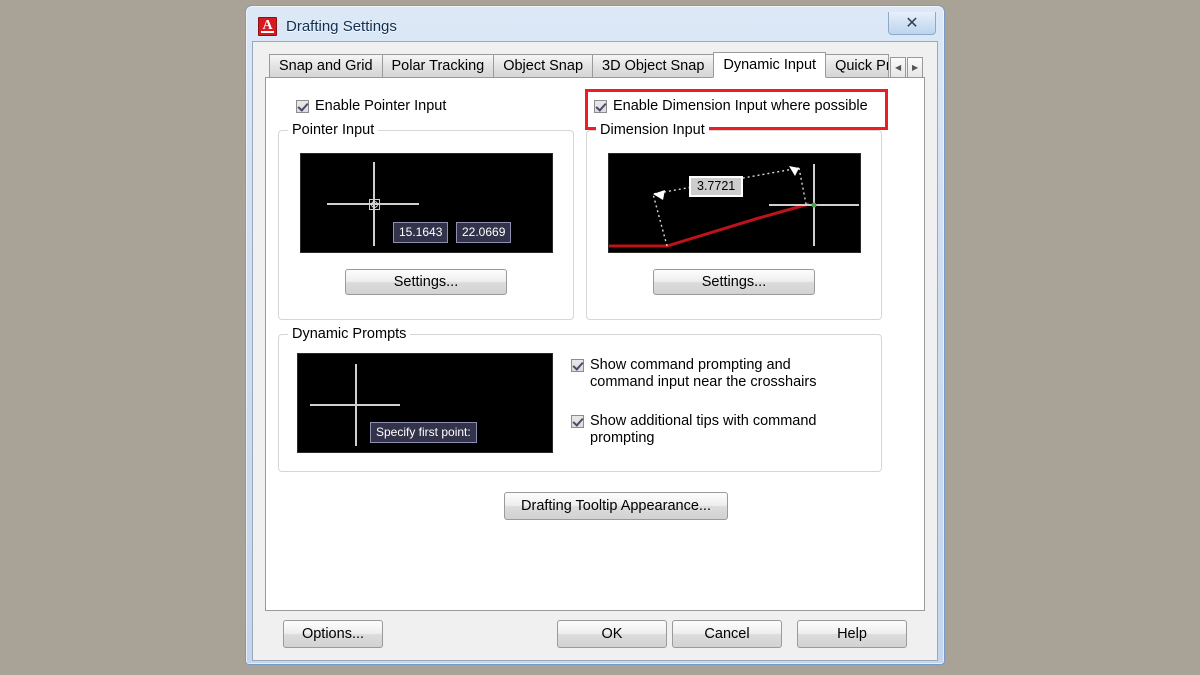  What do you see at coordinates (438, 66) in the screenshot?
I see `tab-polar-tracking: Polar Tracking` at bounding box center [438, 66].